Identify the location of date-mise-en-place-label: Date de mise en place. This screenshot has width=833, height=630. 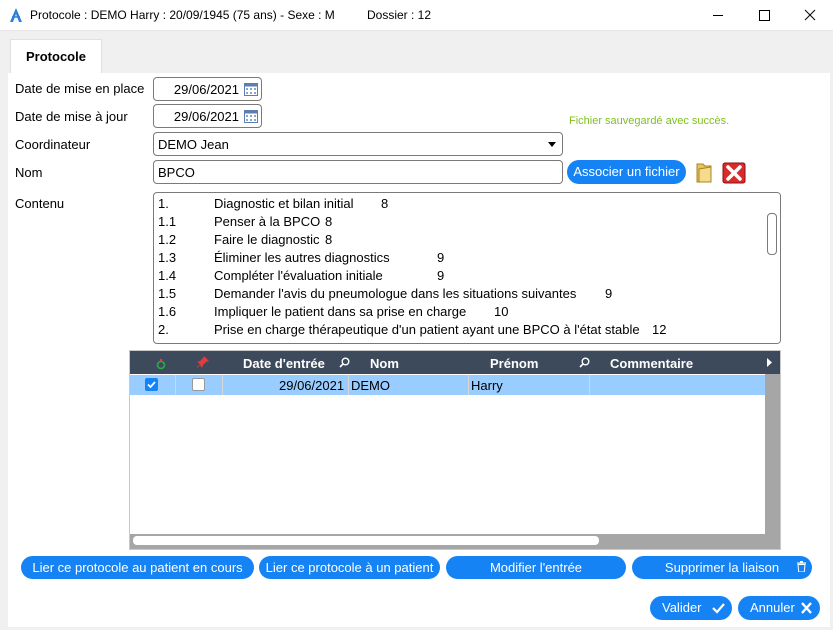
(80, 88).